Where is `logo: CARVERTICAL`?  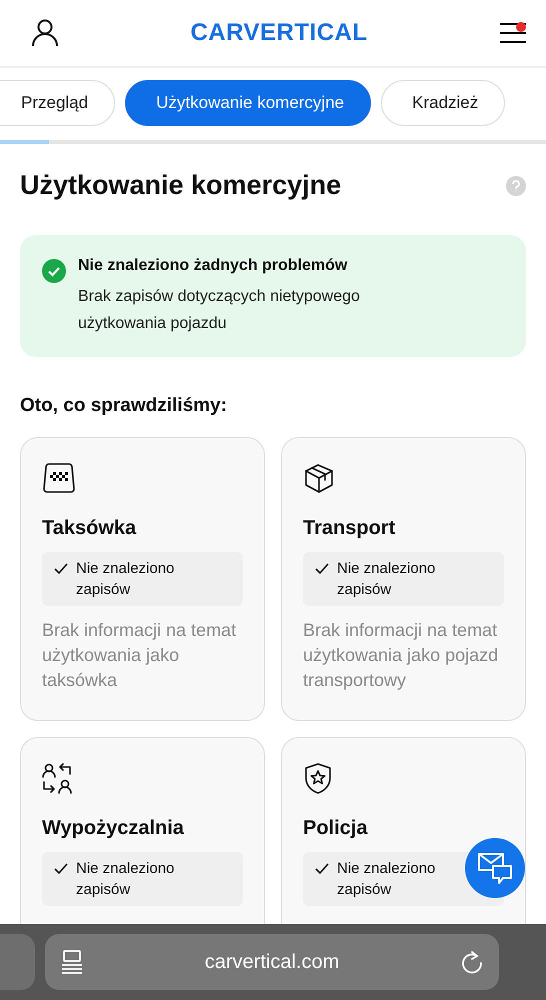
logo: CARVERTICAL is located at coordinates (279, 33).